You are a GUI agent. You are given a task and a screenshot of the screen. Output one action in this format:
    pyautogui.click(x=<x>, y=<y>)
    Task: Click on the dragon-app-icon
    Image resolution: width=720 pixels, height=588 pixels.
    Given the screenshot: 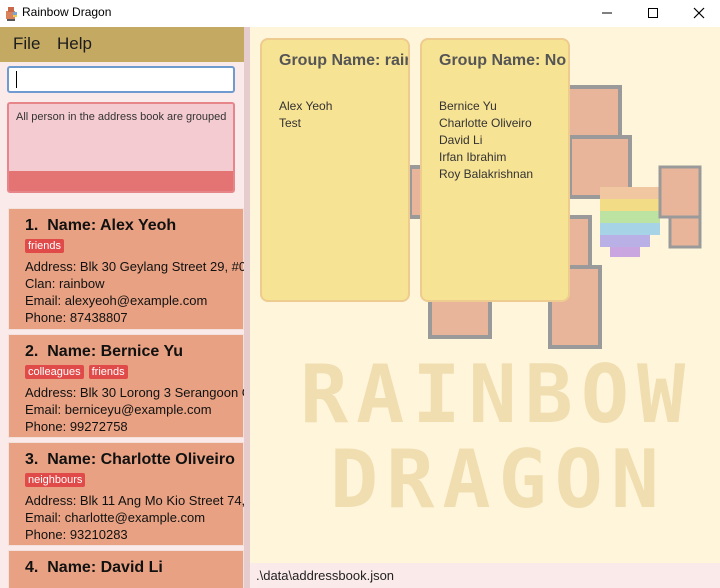 What is the action you would take?
    pyautogui.click(x=11, y=14)
    